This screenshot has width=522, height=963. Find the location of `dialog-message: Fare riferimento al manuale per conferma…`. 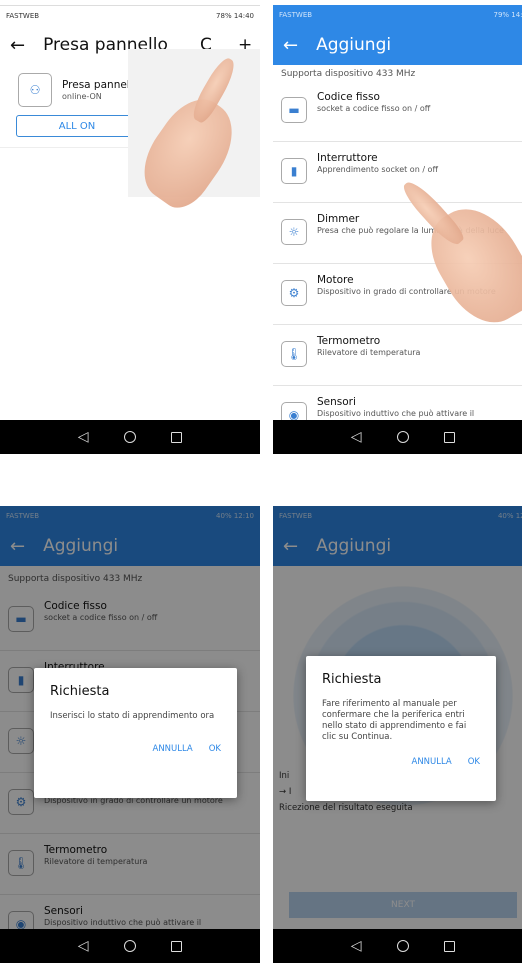

dialog-message: Fare riferimento al manuale per conferma… is located at coordinates (394, 721).